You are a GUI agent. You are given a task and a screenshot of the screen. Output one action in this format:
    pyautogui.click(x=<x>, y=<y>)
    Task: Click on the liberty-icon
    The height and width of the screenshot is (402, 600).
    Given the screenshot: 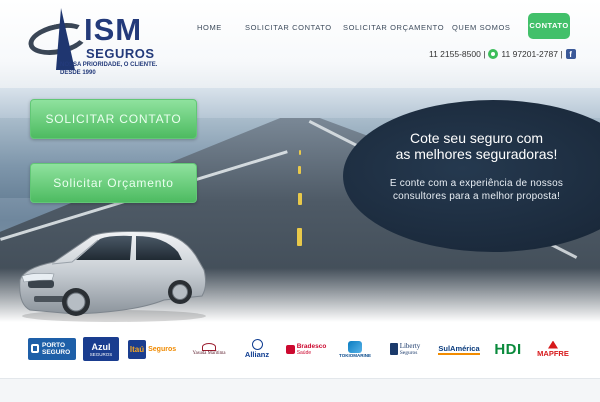 What is the action you would take?
    pyautogui.click(x=393, y=349)
    